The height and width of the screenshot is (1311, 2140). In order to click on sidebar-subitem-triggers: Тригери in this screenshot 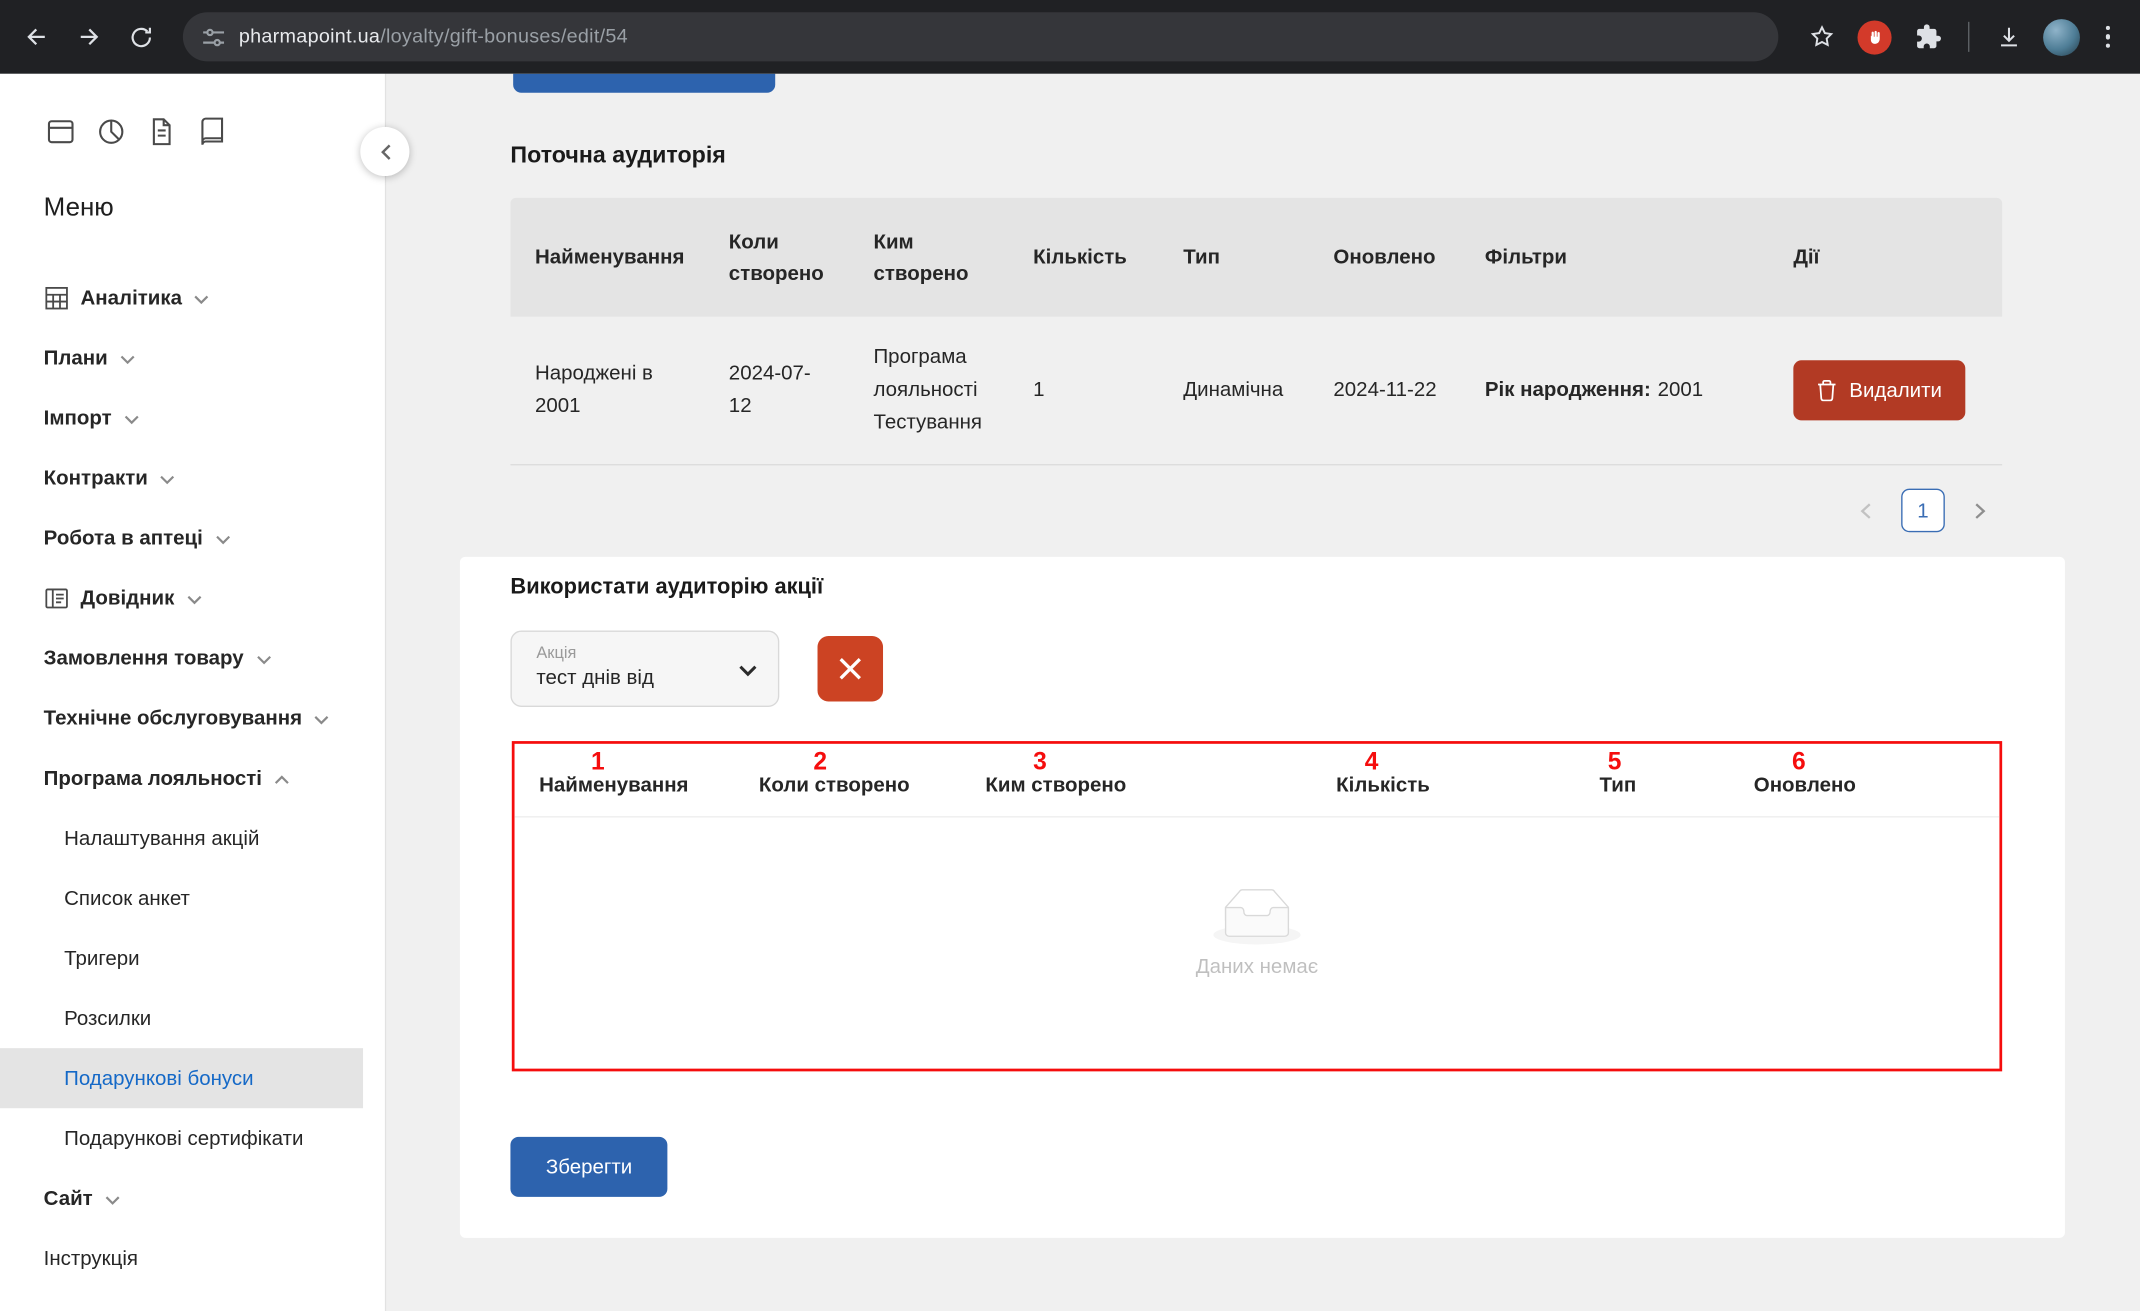, I will do `click(192, 958)`.